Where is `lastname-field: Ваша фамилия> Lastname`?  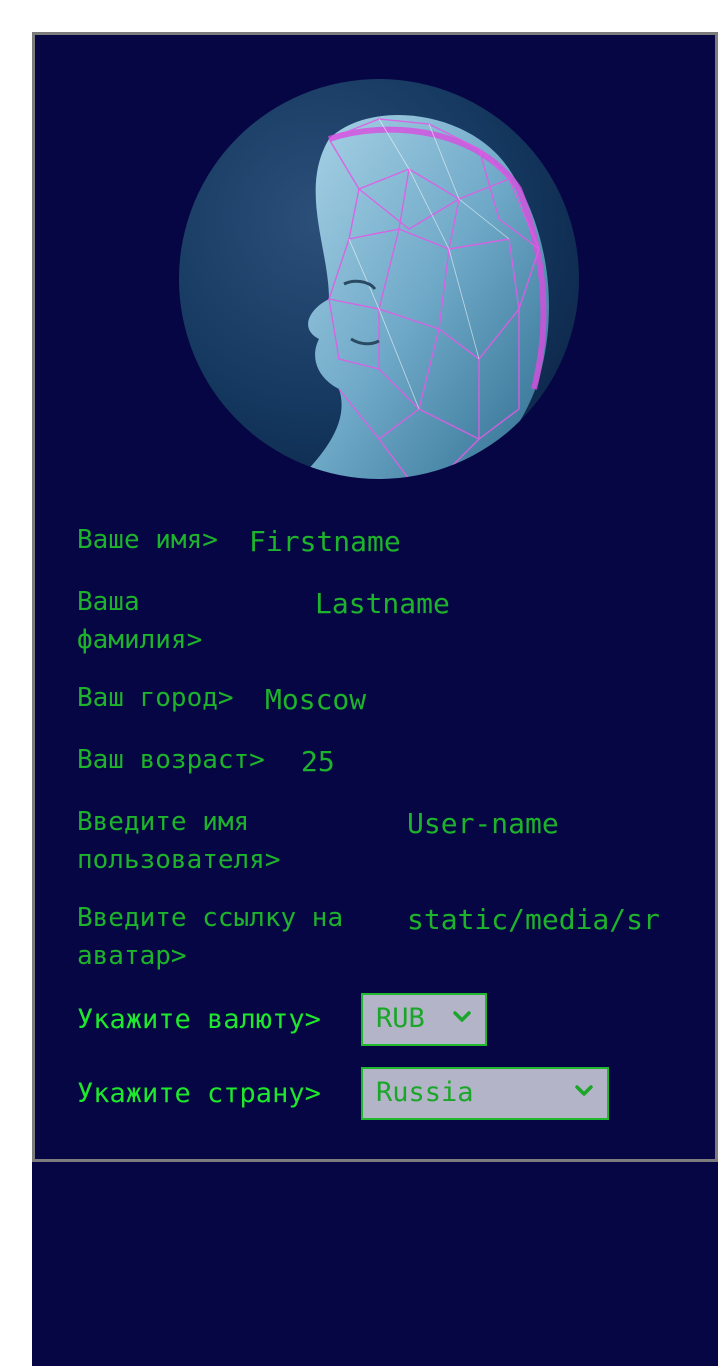 lastname-field: Ваша фамилия> Lastname is located at coordinates (377, 623).